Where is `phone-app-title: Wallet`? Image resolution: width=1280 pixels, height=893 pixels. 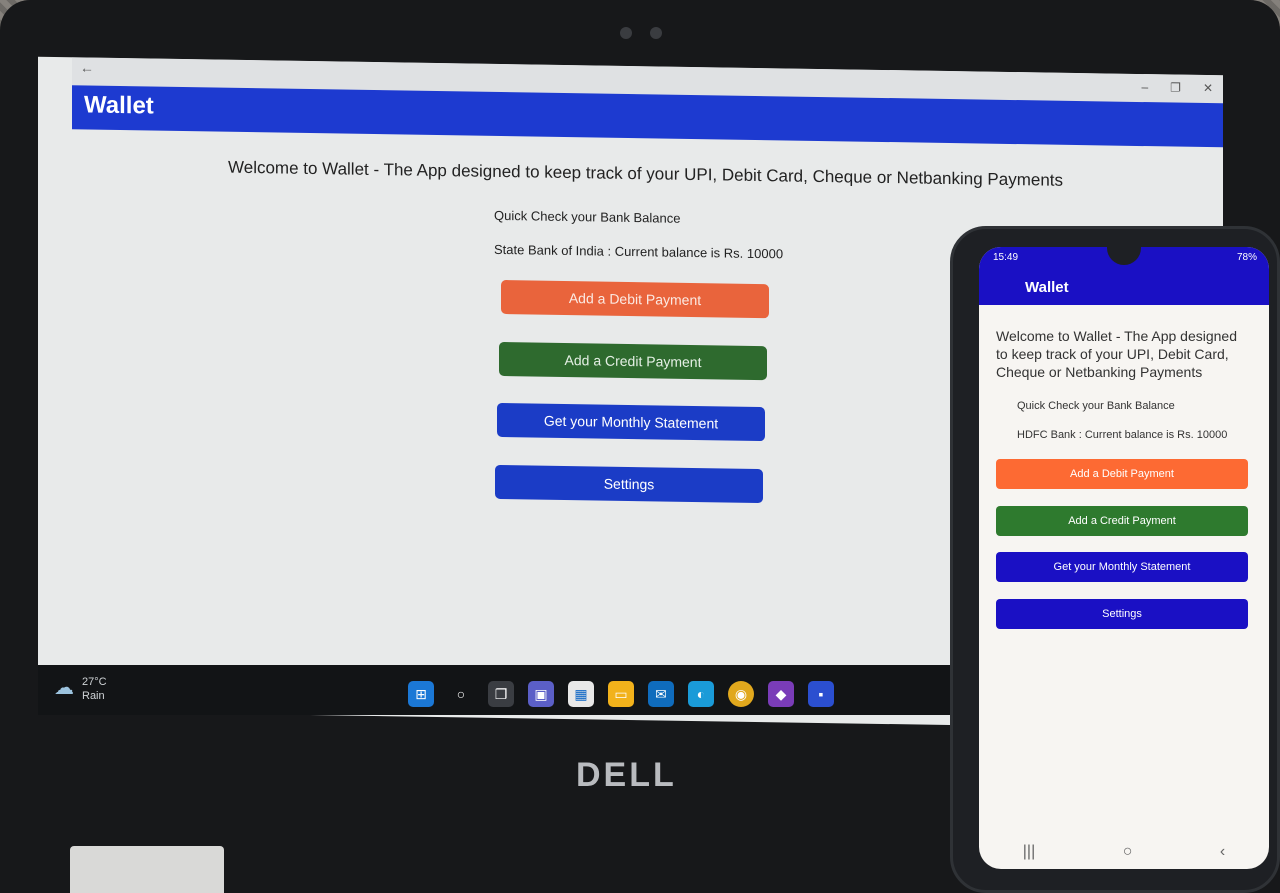 phone-app-title: Wallet is located at coordinates (1047, 287).